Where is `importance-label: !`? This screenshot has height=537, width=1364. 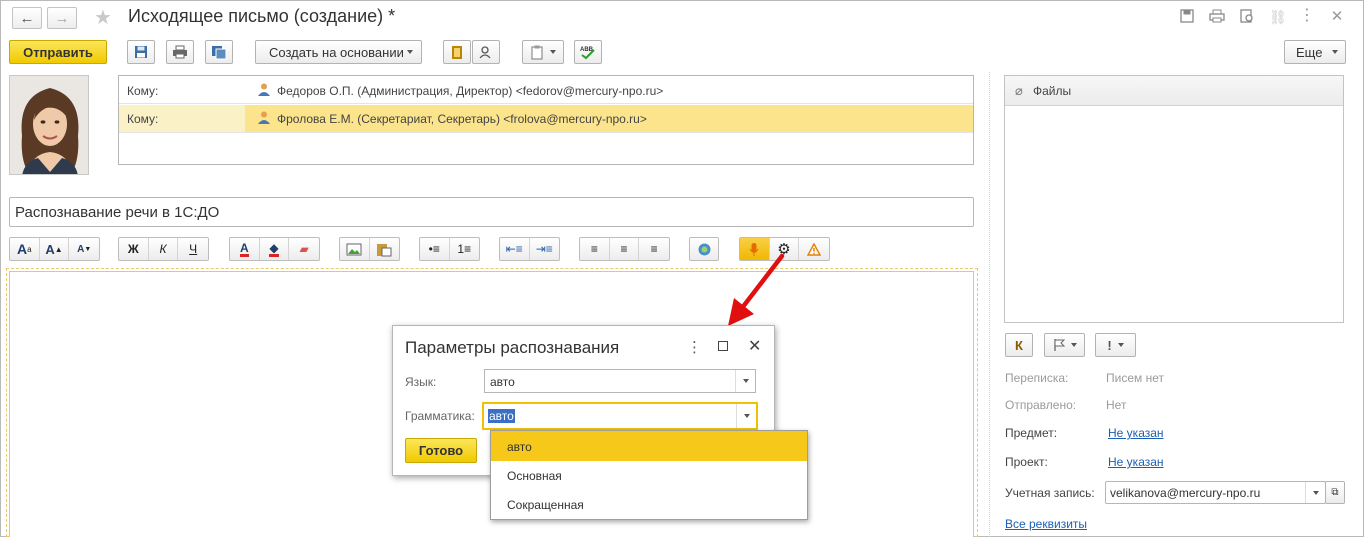
importance-label: ! is located at coordinates (1109, 345).